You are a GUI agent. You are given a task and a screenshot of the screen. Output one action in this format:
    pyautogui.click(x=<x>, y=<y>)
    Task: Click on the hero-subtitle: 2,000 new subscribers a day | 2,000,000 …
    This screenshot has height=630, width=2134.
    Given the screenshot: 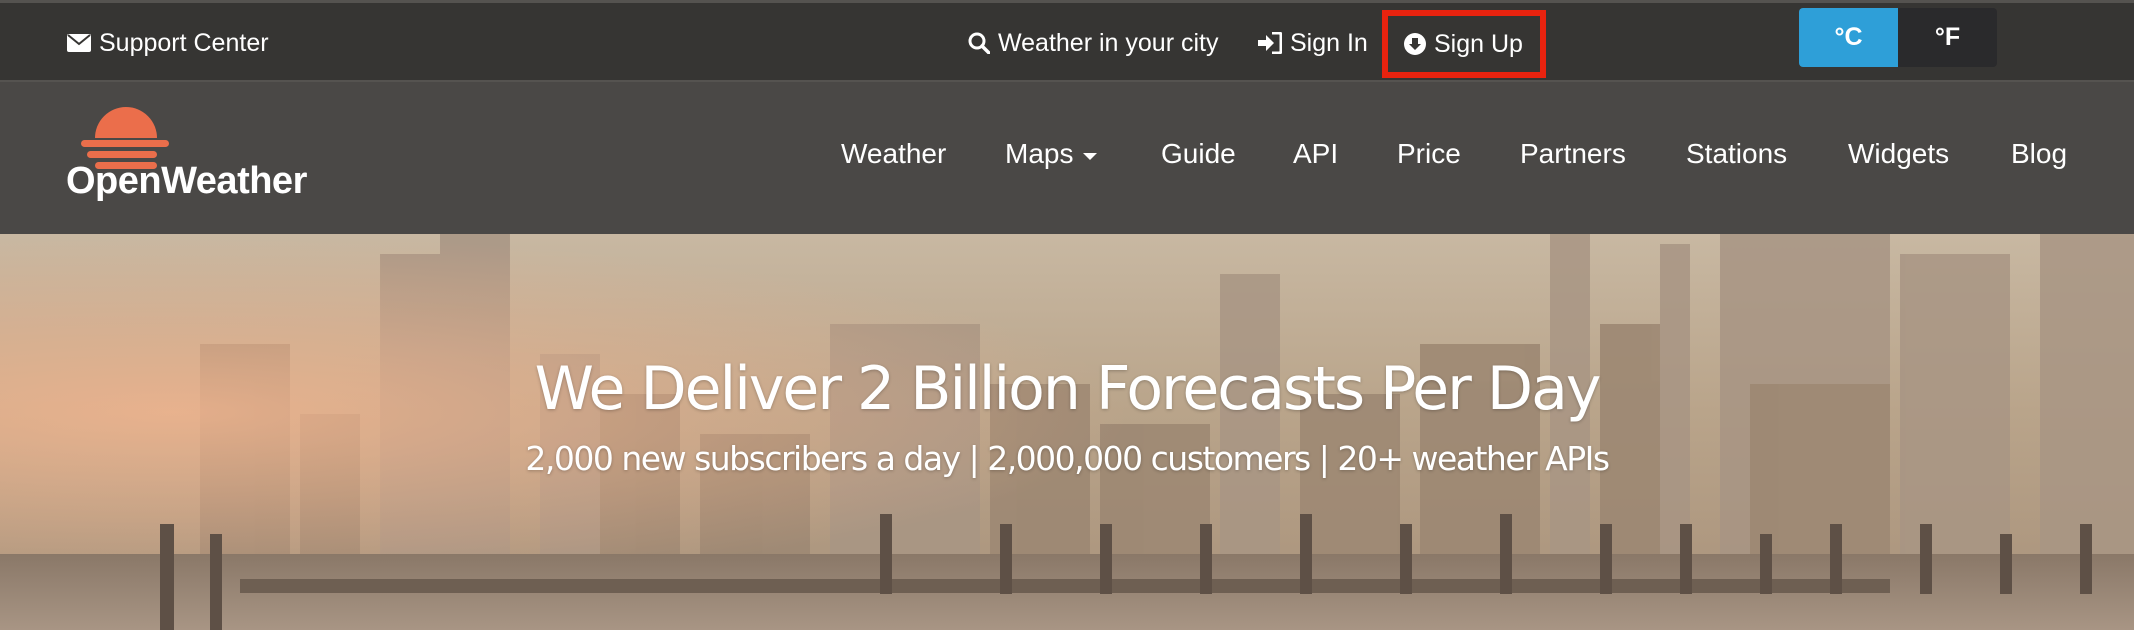 What is the action you would take?
    pyautogui.click(x=1067, y=458)
    